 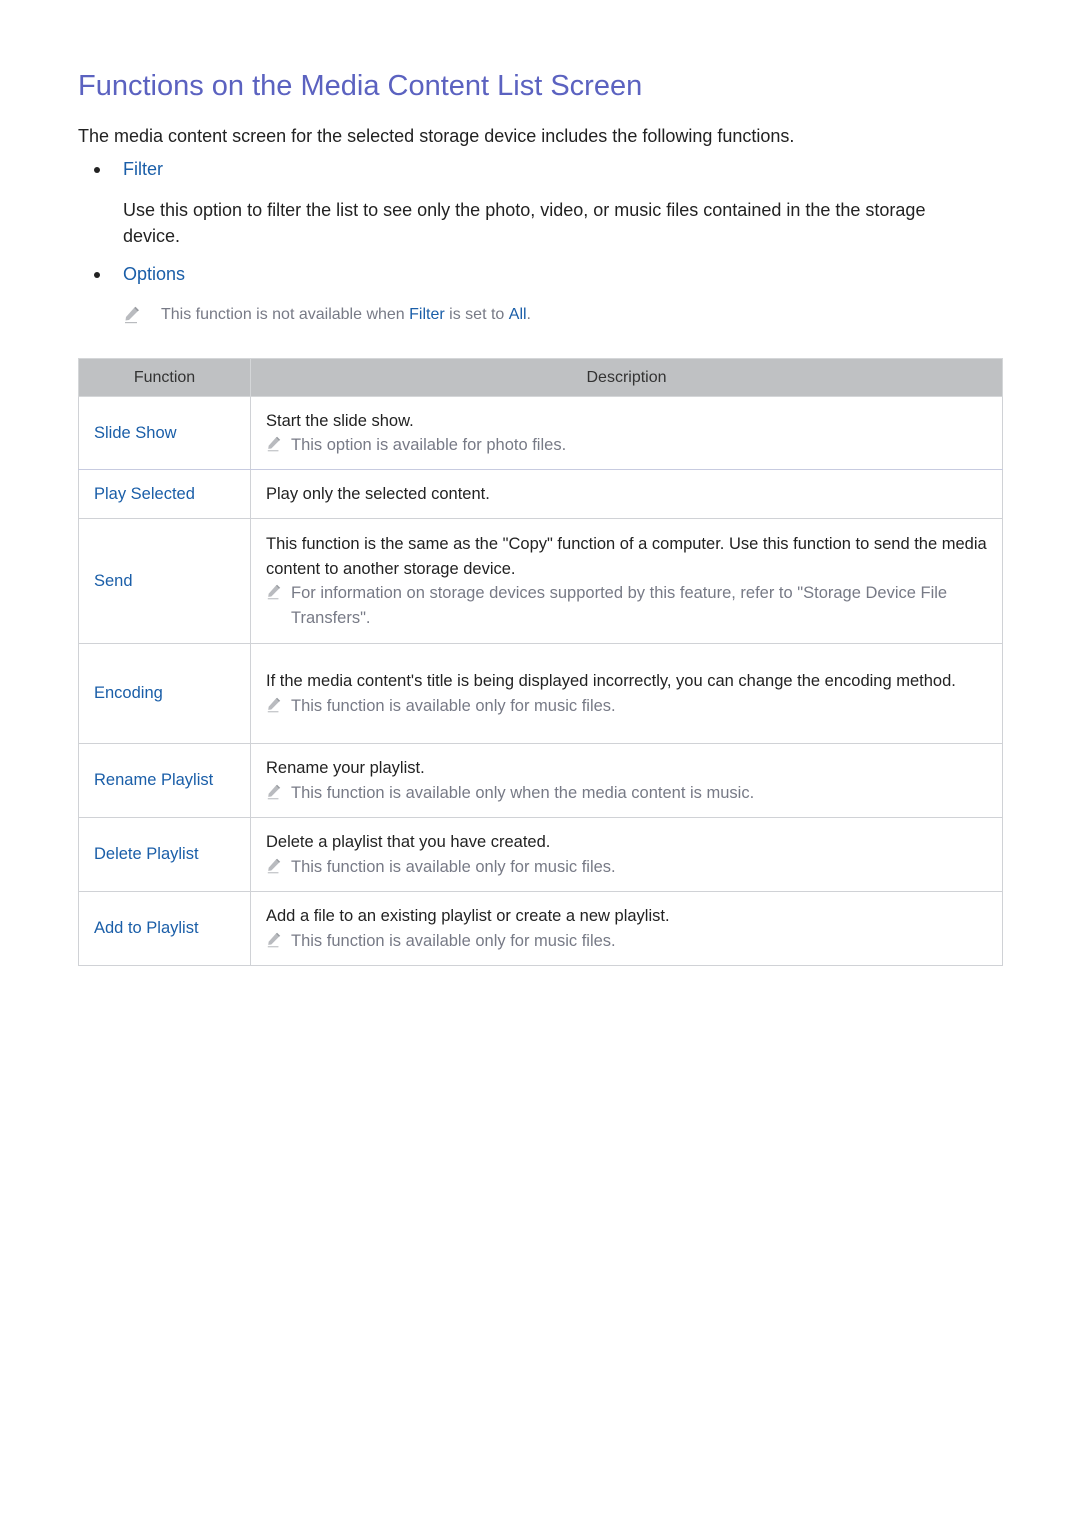 What do you see at coordinates (427, 315) in the screenshot?
I see `note-filter-link: Filter` at bounding box center [427, 315].